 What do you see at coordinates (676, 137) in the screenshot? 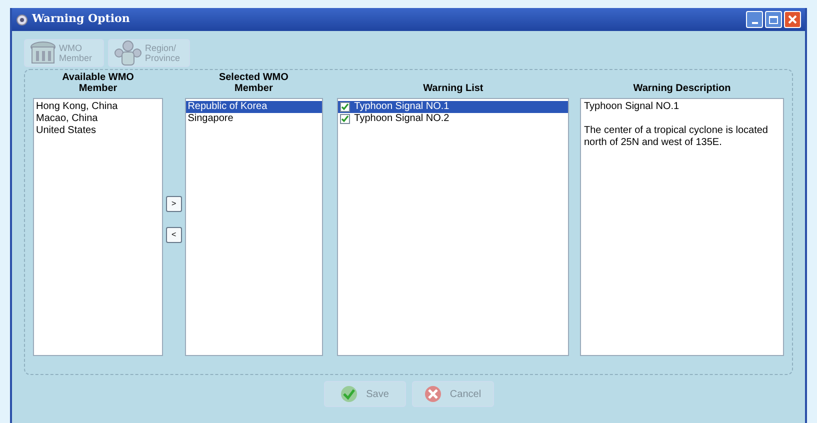
I see `description-text: The center of a tropical cyclone is located north of 25N and west of 135E.` at bounding box center [676, 137].